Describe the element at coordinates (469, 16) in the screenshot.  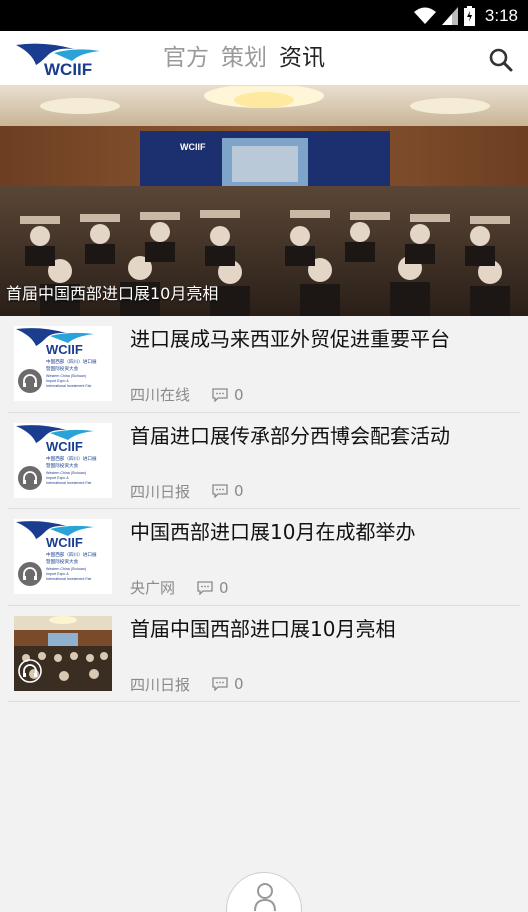
I see `battery-icon` at that location.